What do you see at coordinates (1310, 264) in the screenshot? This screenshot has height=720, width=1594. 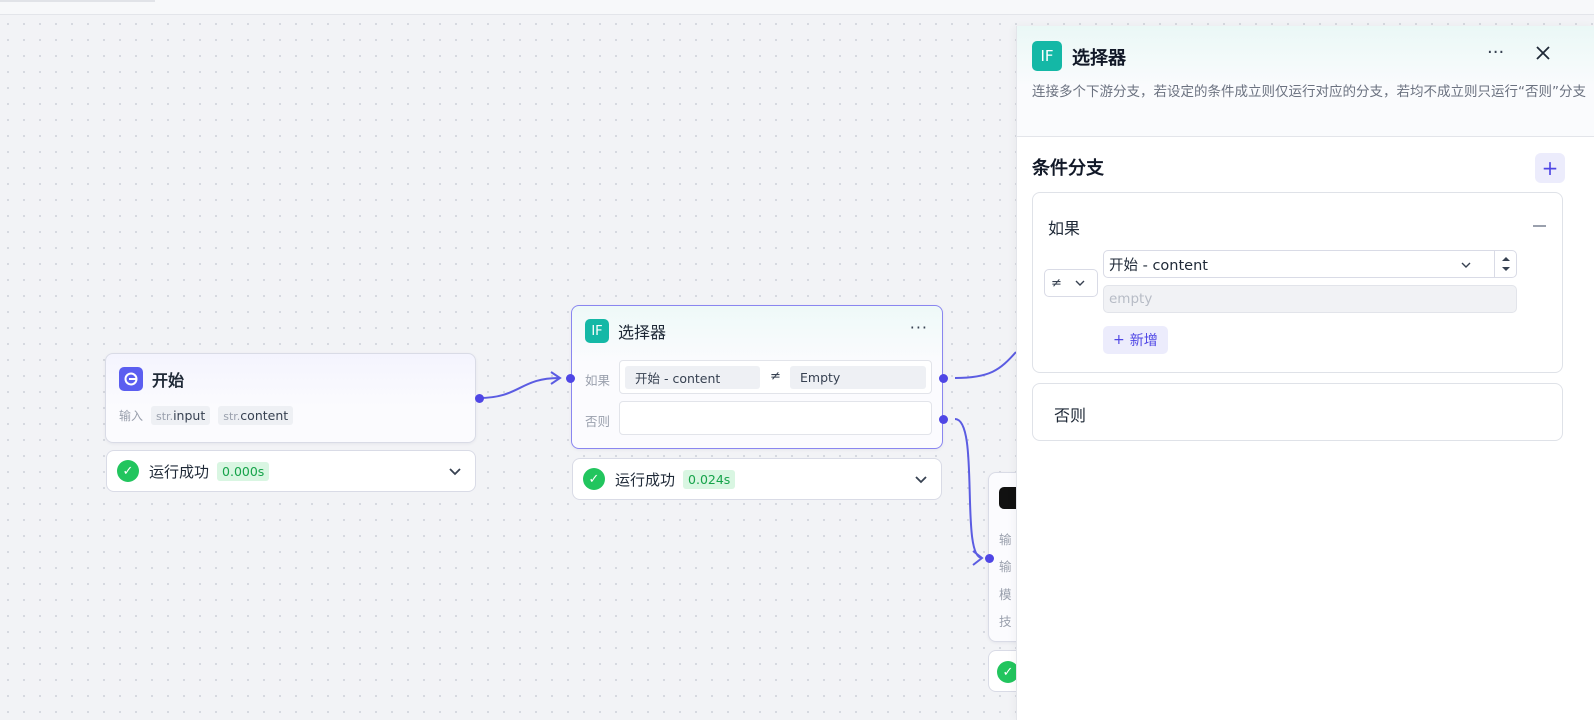 I see `variable-select: 开始 - content` at bounding box center [1310, 264].